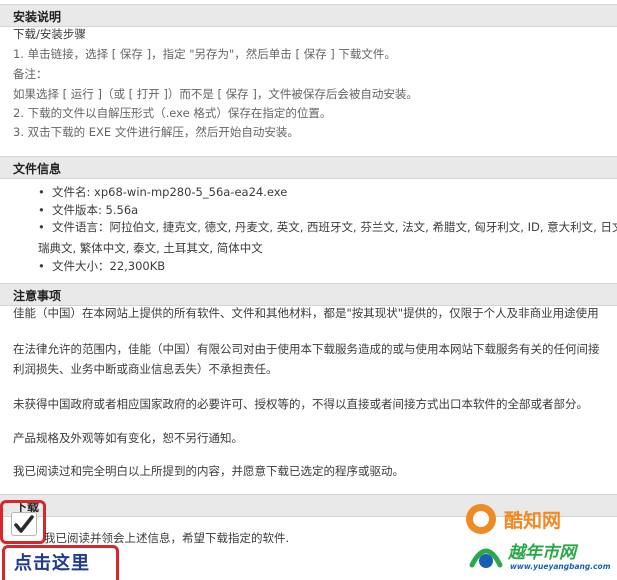  What do you see at coordinates (308, 294) in the screenshot?
I see `notes-section-header: 注意事项` at bounding box center [308, 294].